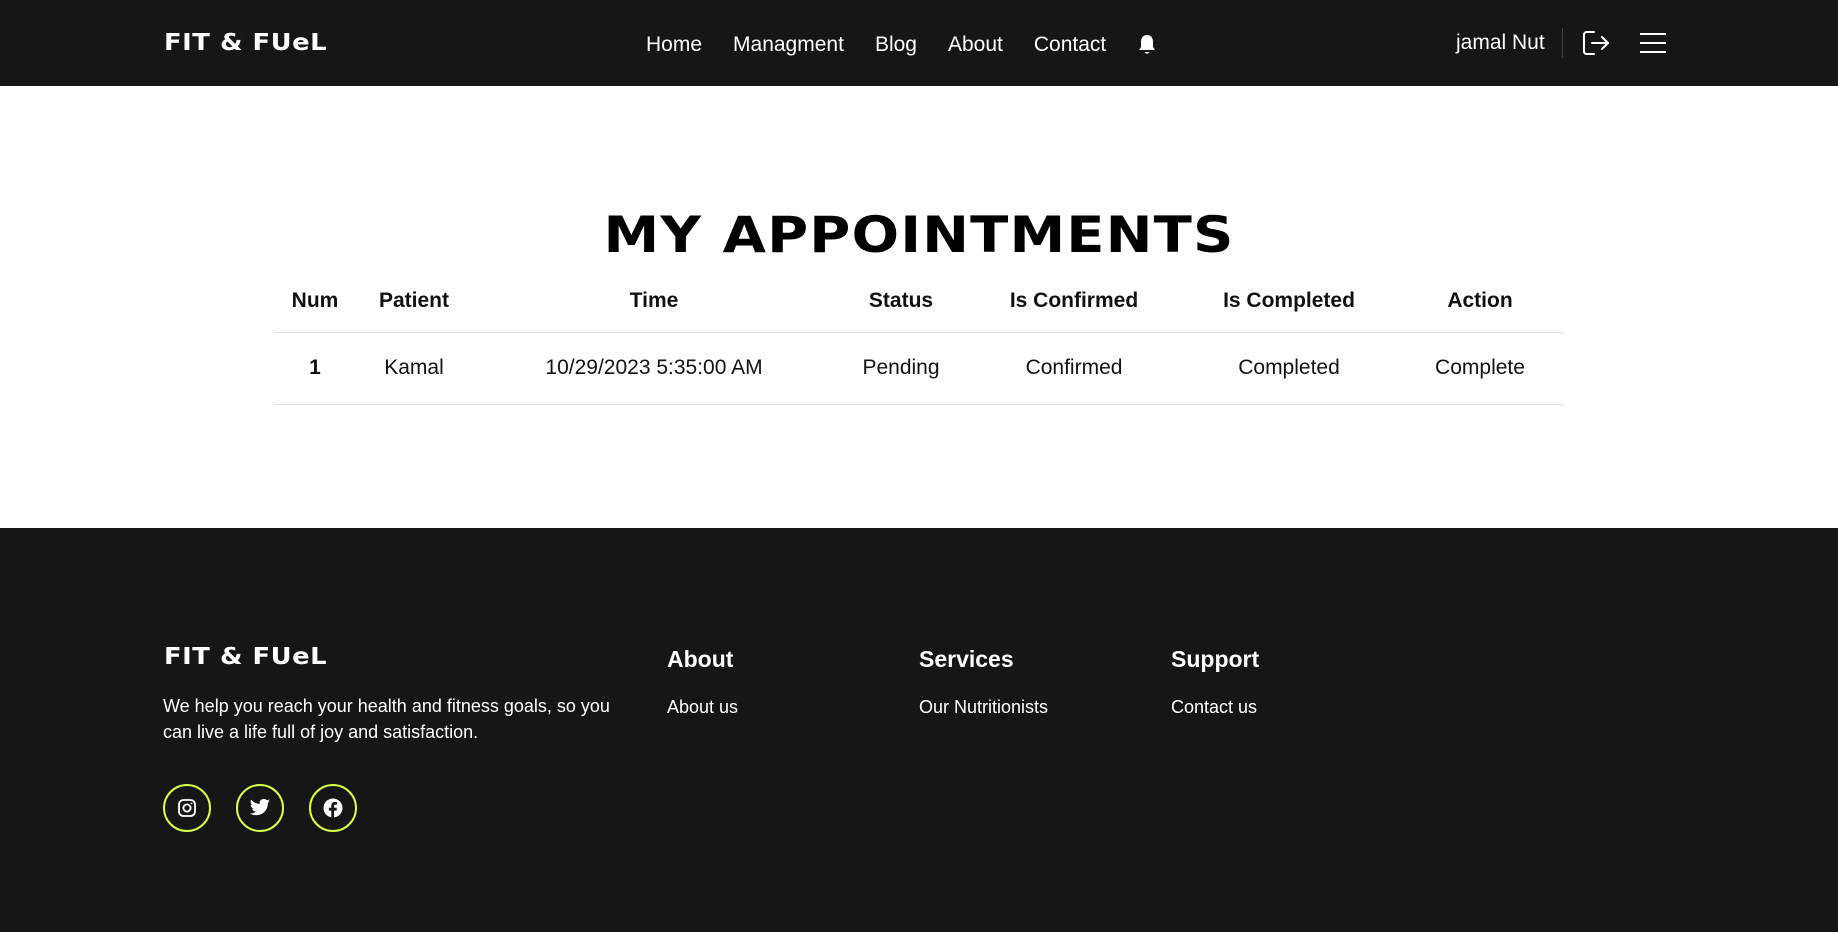  Describe the element at coordinates (901, 301) in the screenshot. I see `column-header-status: Status` at that location.